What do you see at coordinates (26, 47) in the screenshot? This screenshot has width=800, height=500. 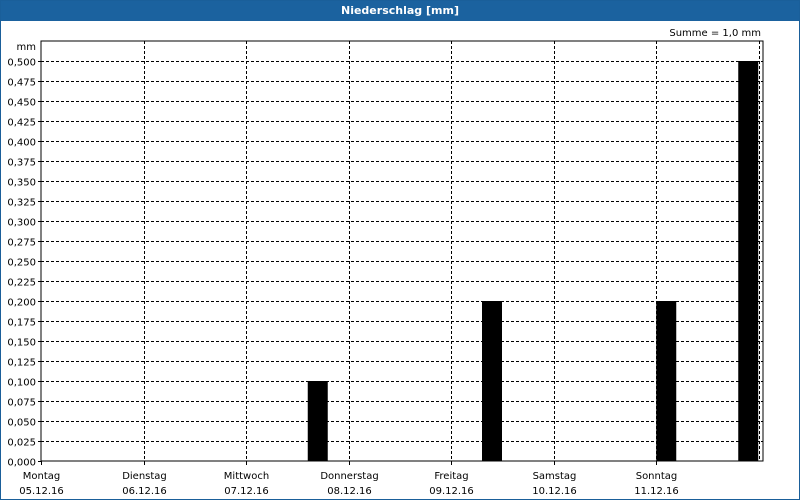 I see `y-axis-unit-label: mm` at bounding box center [26, 47].